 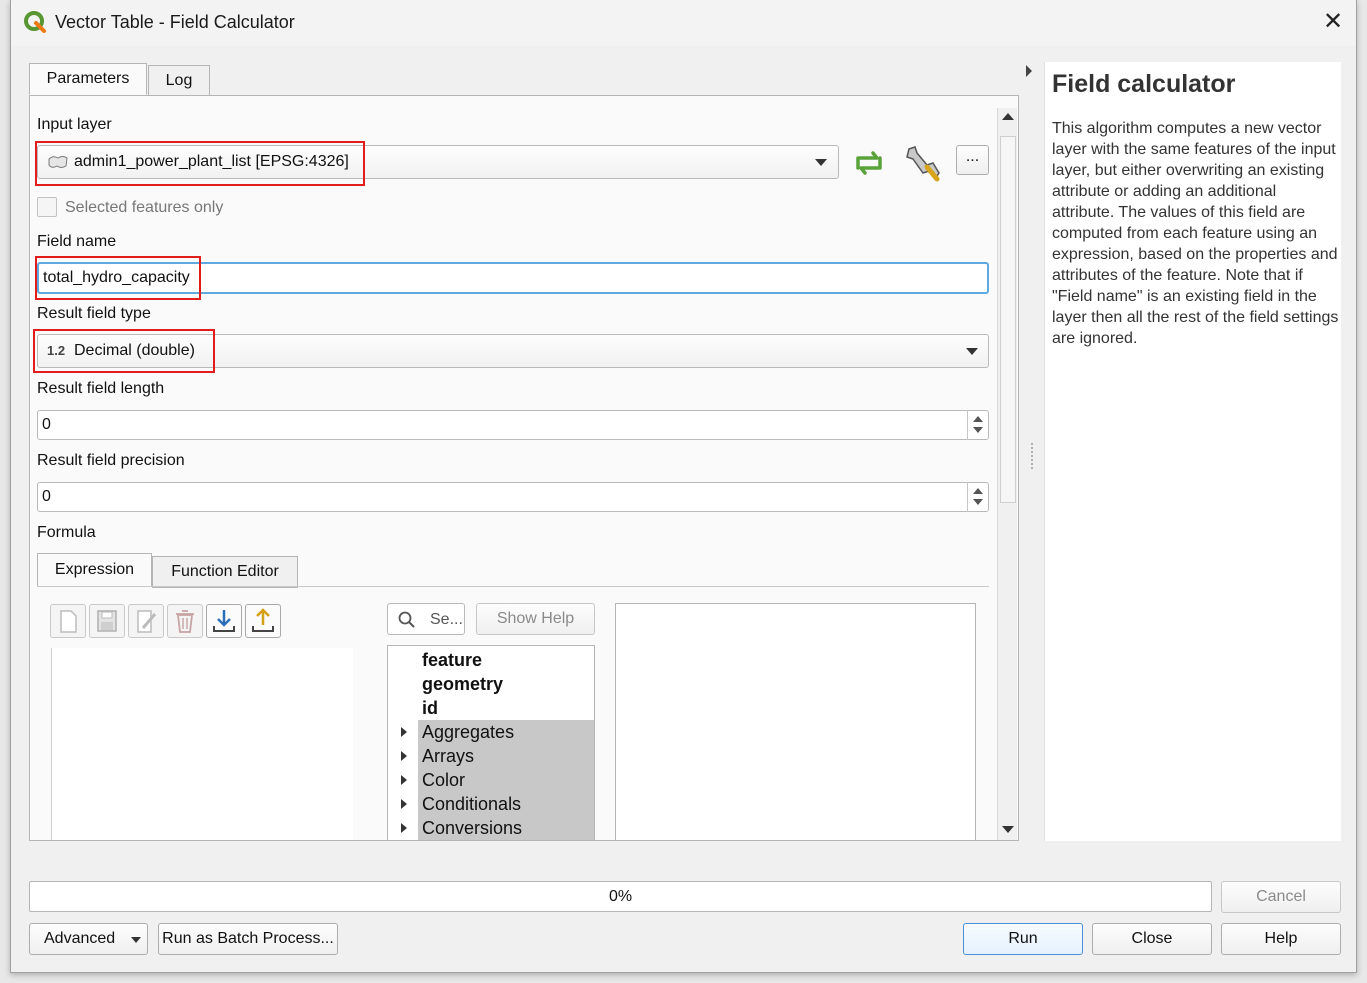 I want to click on close-button: Close, so click(x=1152, y=939).